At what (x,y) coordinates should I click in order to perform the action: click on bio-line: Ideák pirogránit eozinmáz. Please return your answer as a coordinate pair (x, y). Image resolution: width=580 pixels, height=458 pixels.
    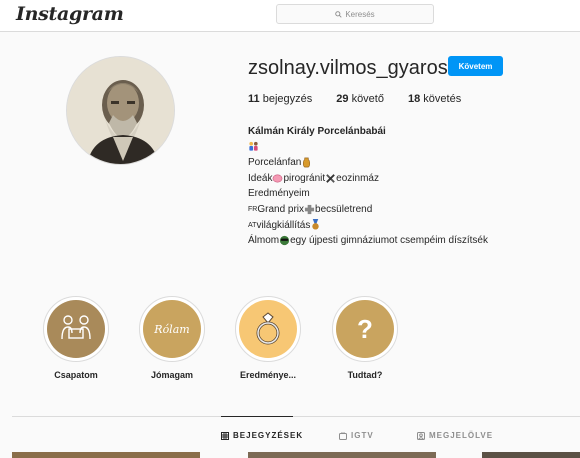
    Looking at the image, I should click on (368, 179).